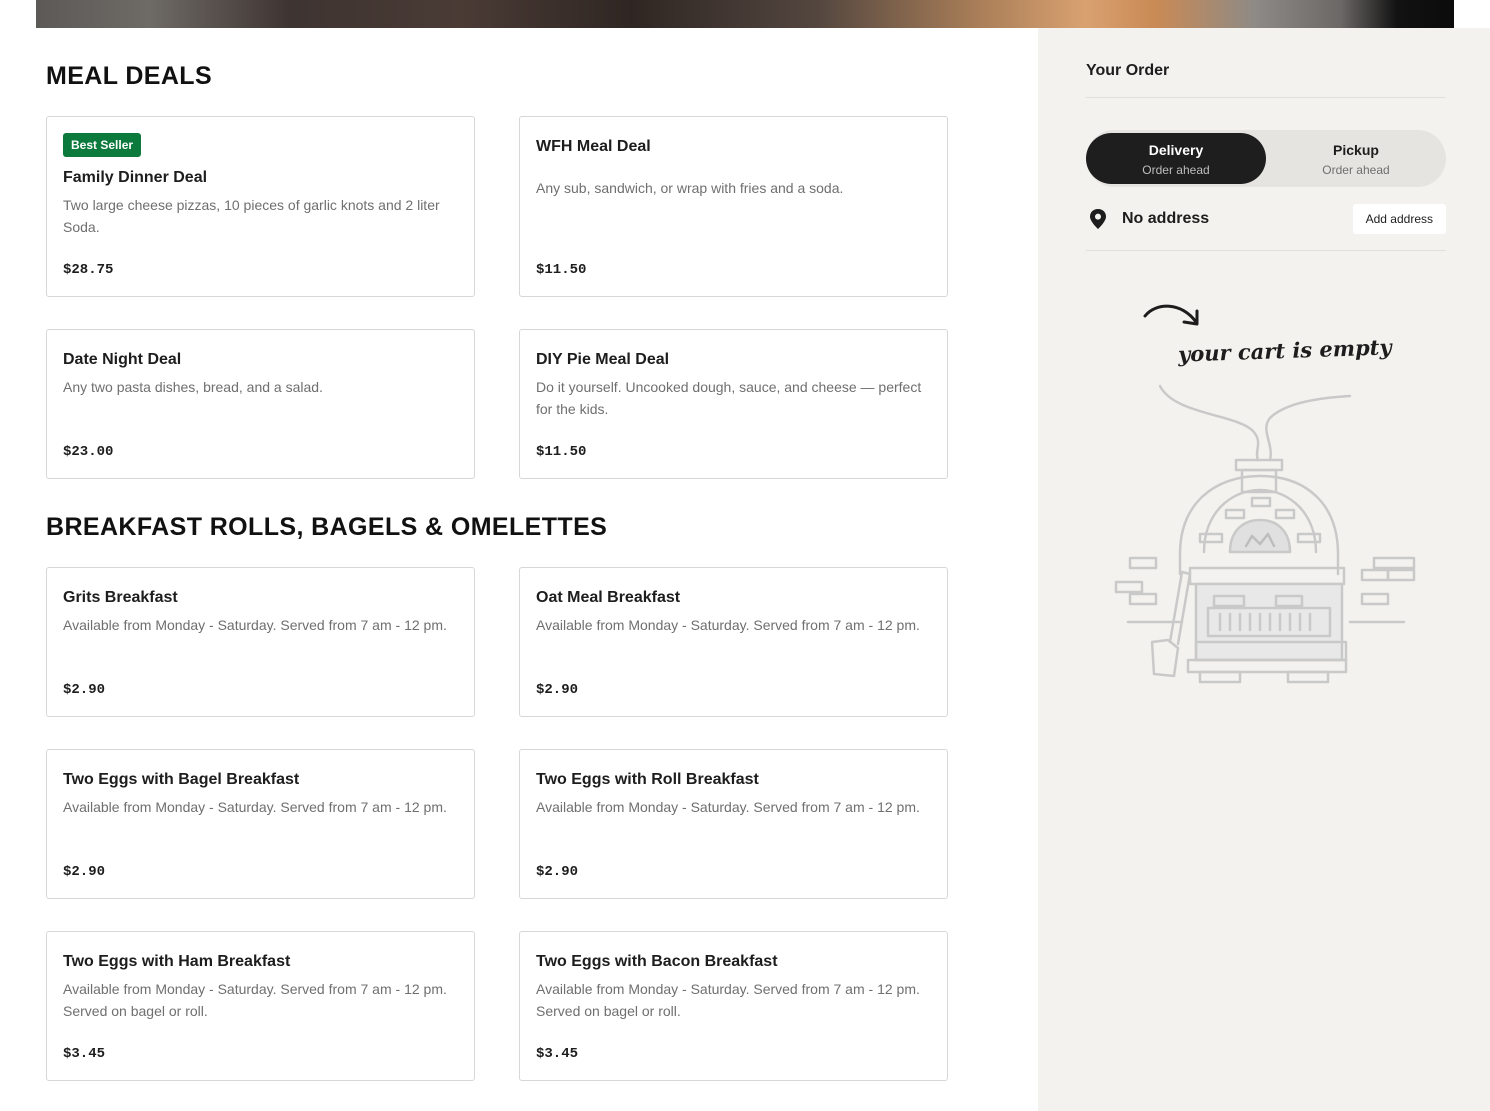  What do you see at coordinates (1356, 170) in the screenshot?
I see `pickup-sublabel: Order ahead` at bounding box center [1356, 170].